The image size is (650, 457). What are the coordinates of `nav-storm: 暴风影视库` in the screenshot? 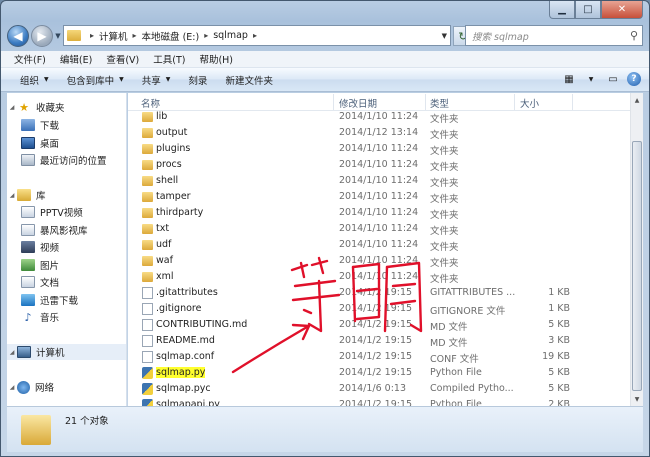 It's located at (54, 230).